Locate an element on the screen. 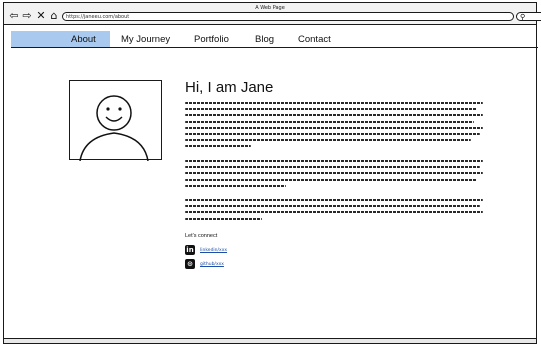  nav-item-my-journey: My Journey is located at coordinates (145, 39).